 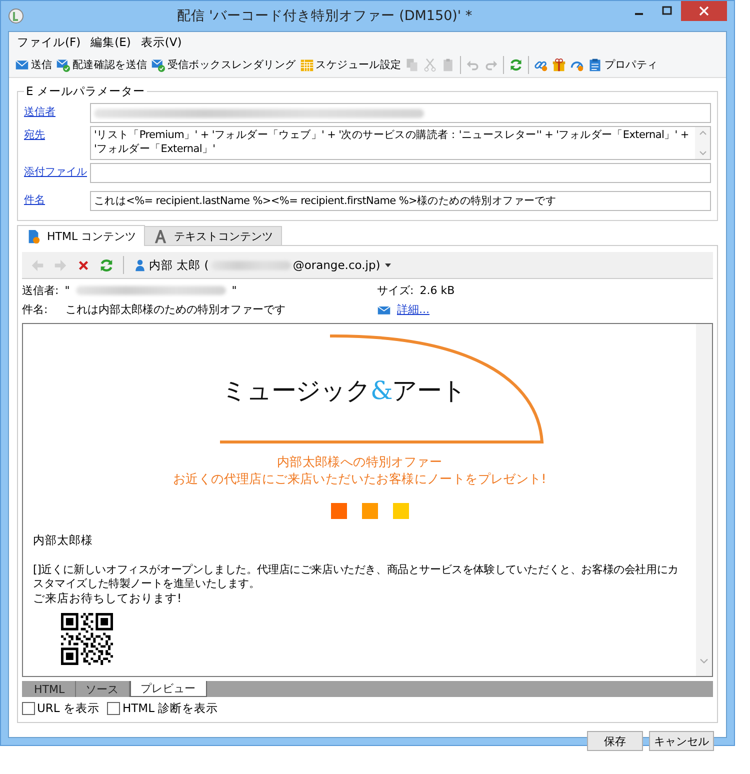 I want to click on size-label: サイズ:, so click(x=395, y=290).